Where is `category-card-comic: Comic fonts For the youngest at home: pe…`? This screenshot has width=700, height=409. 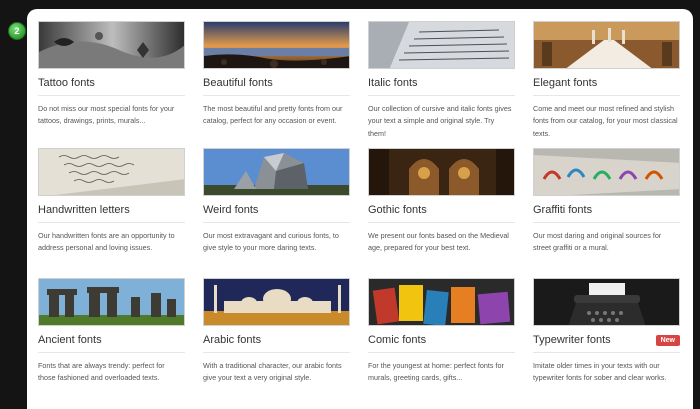 category-card-comic: Comic fonts For the youngest at home: pe… is located at coordinates (441, 343).